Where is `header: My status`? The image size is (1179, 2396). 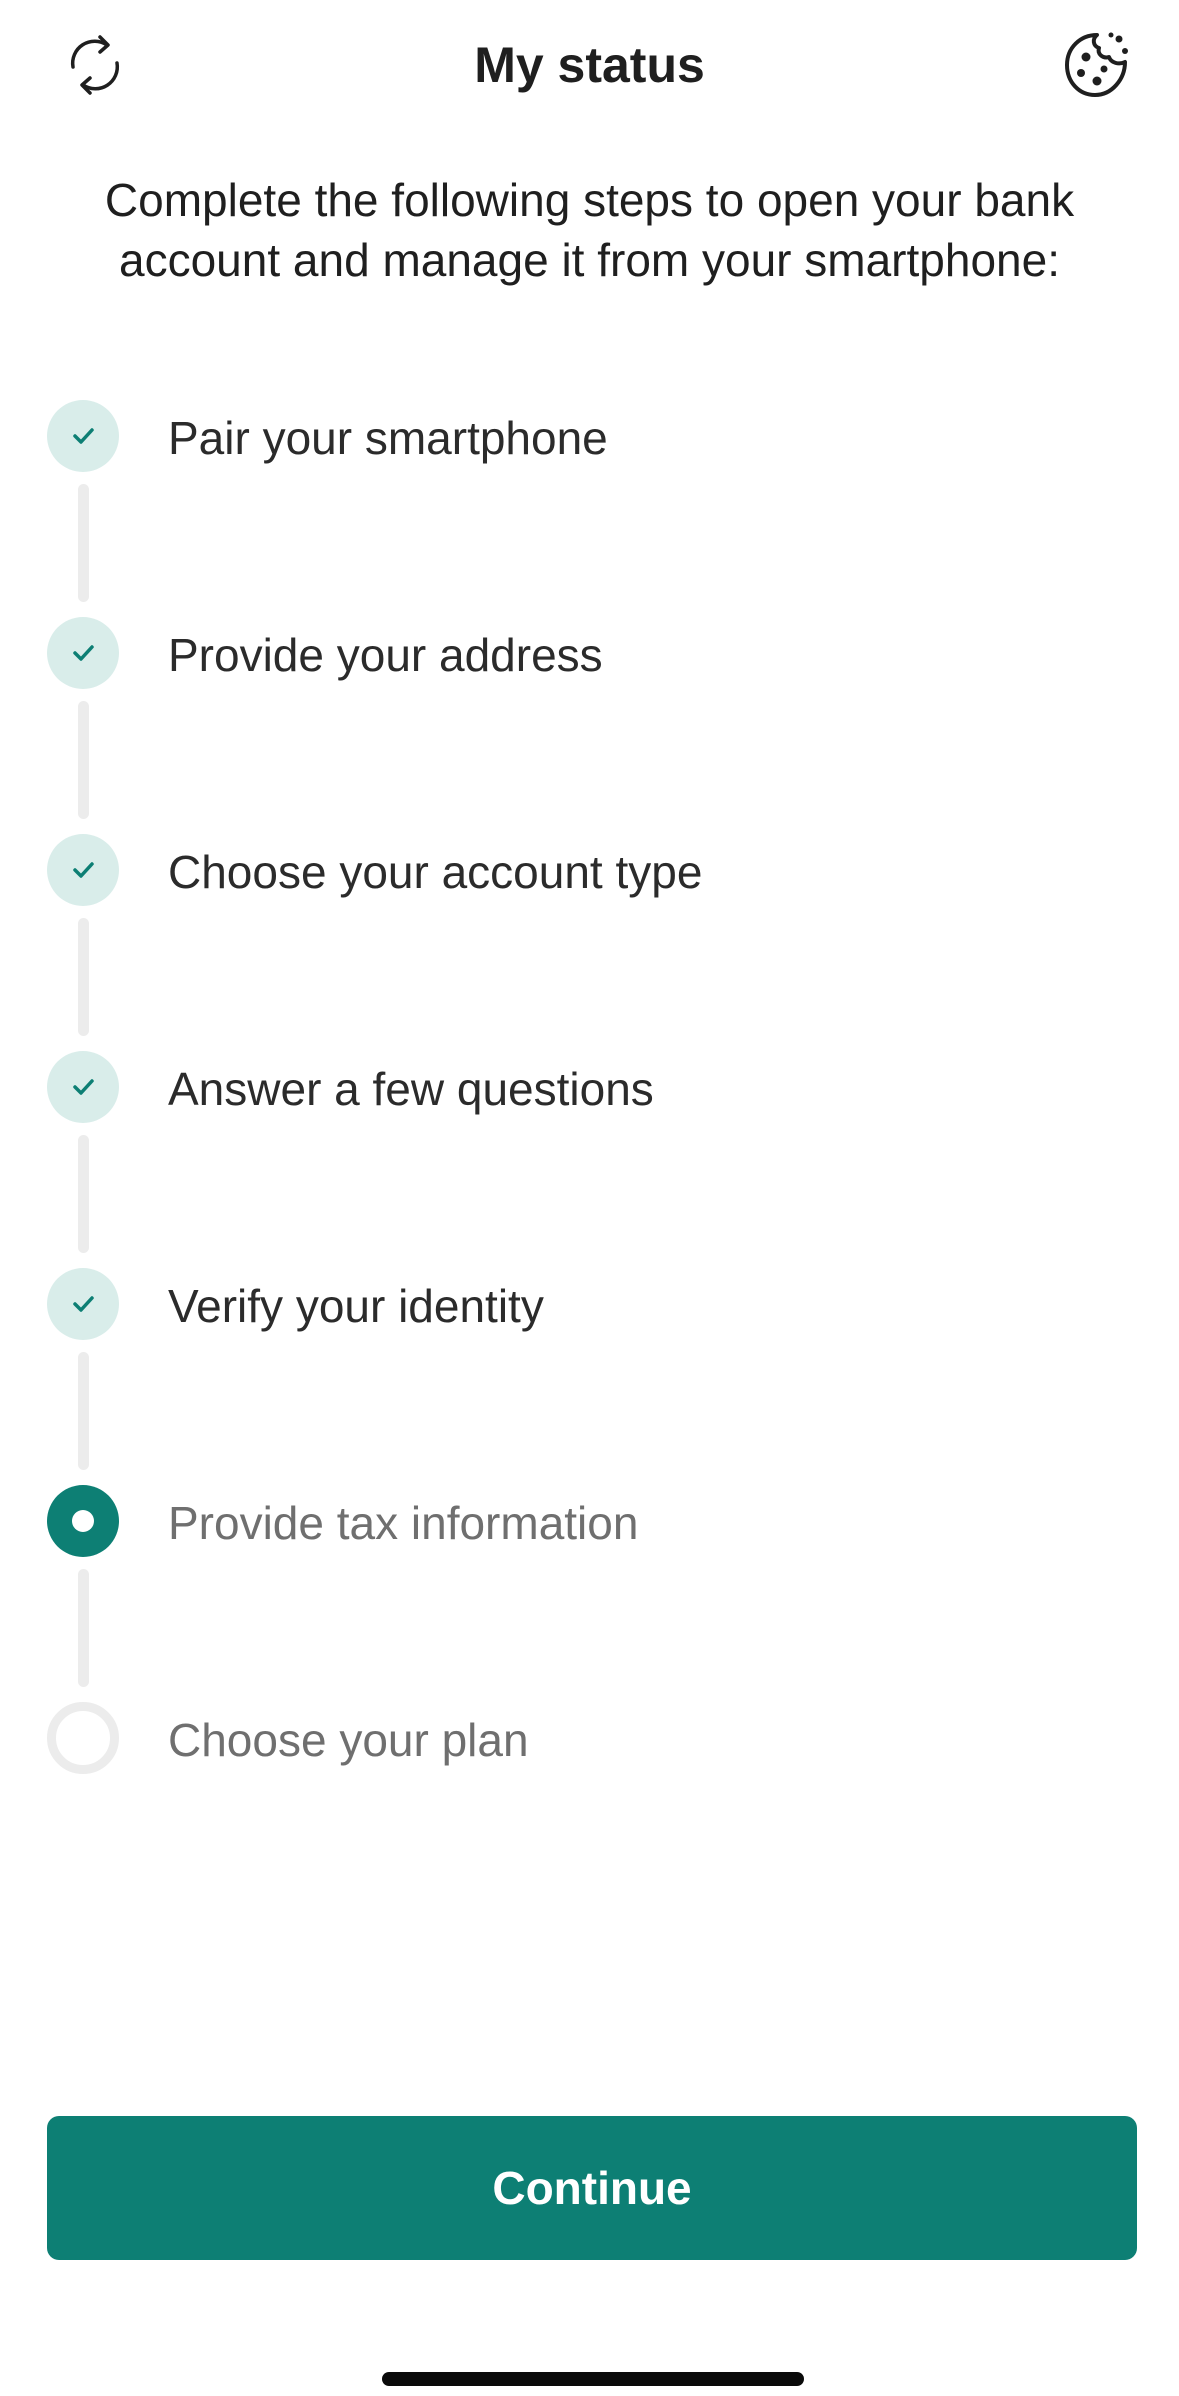 header: My status is located at coordinates (589, 70).